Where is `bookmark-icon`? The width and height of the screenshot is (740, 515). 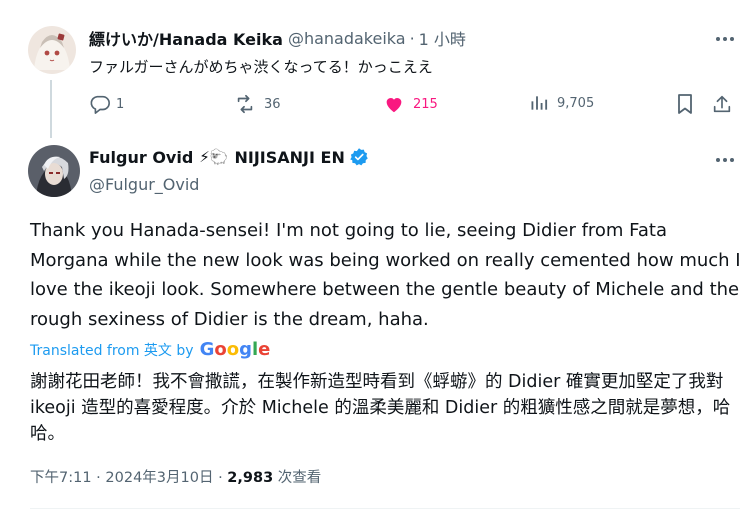
bookmark-icon is located at coordinates (685, 104).